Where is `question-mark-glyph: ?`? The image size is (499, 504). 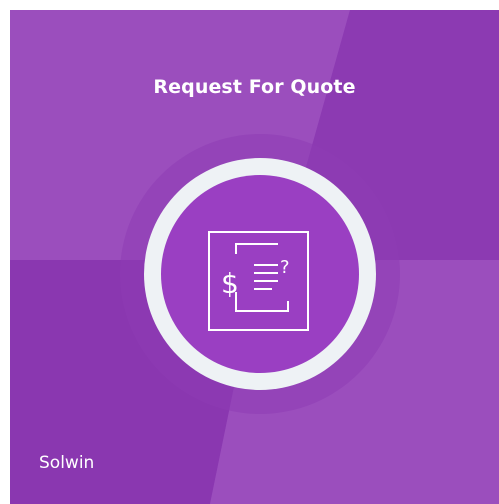 question-mark-glyph: ? is located at coordinates (285, 267).